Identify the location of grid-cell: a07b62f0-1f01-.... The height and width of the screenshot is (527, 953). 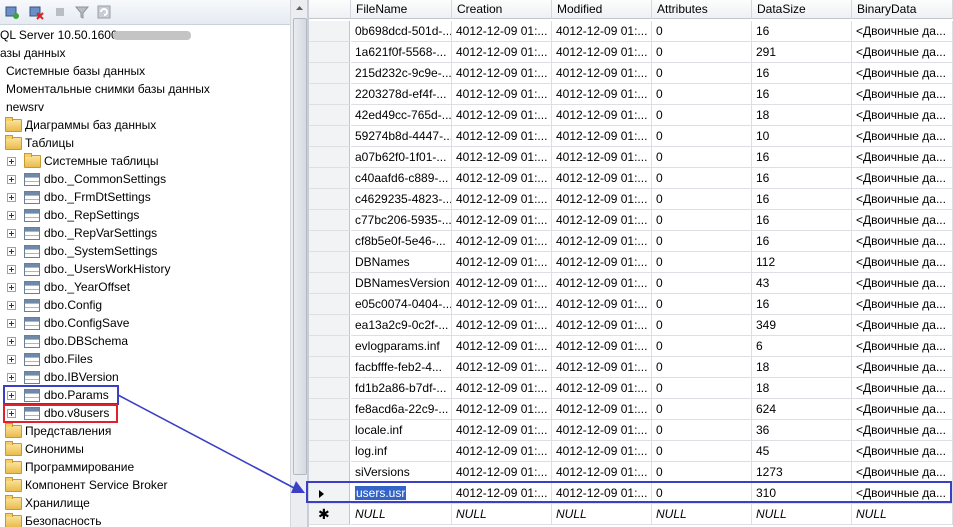
(401, 157).